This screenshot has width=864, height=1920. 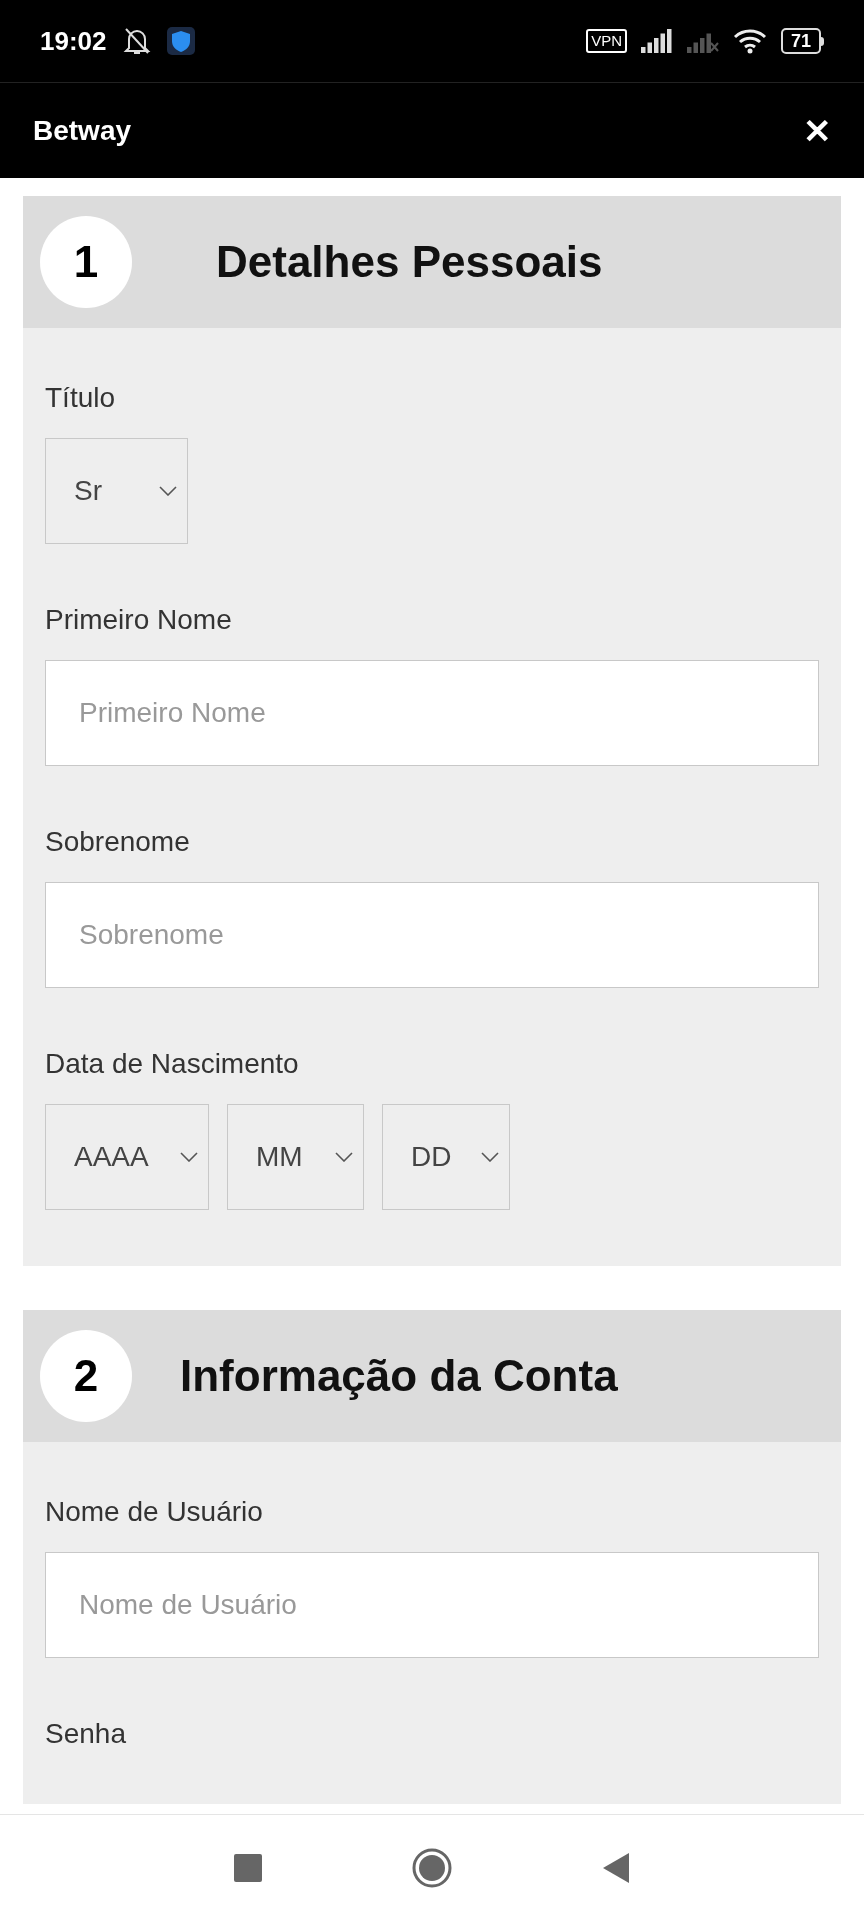 What do you see at coordinates (136, 41) in the screenshot?
I see `bell-off-icon` at bounding box center [136, 41].